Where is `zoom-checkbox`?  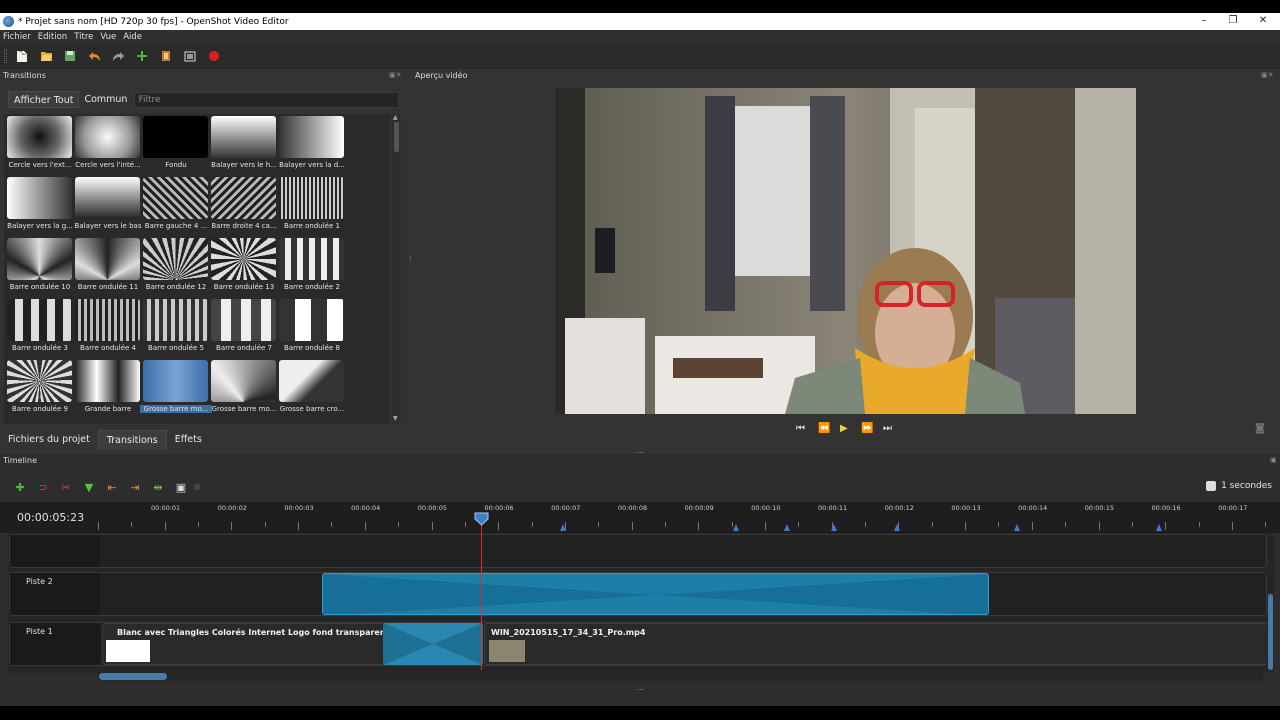
zoom-checkbox is located at coordinates (1211, 486).